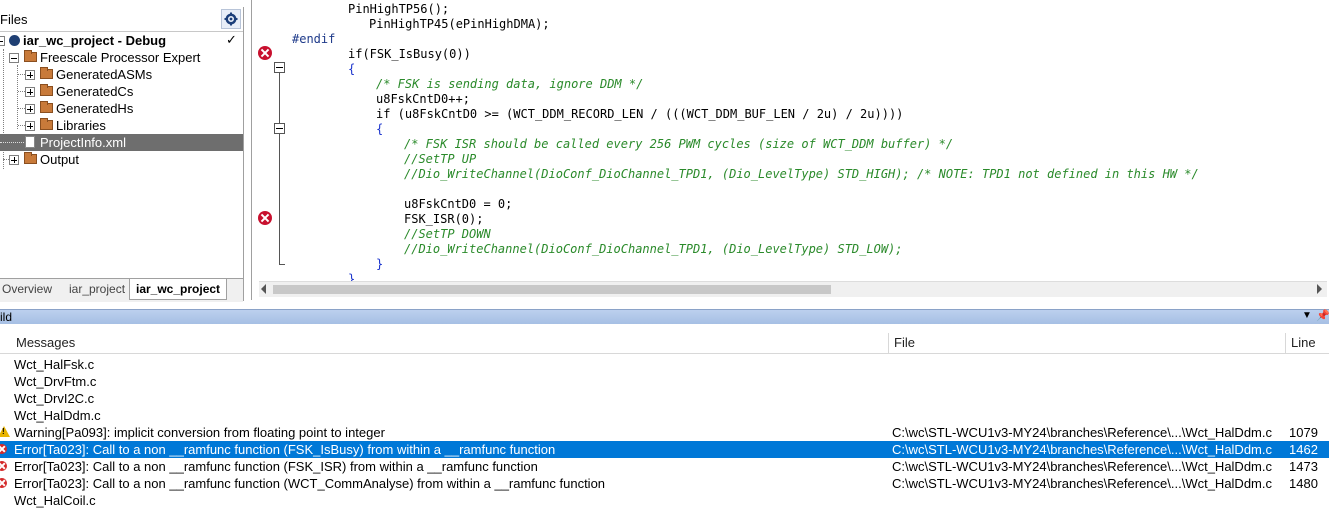 Image resolution: width=1329 pixels, height=510 pixels. Describe the element at coordinates (54, 364) in the screenshot. I see `message-text: Wct_HalFsk.c` at that location.